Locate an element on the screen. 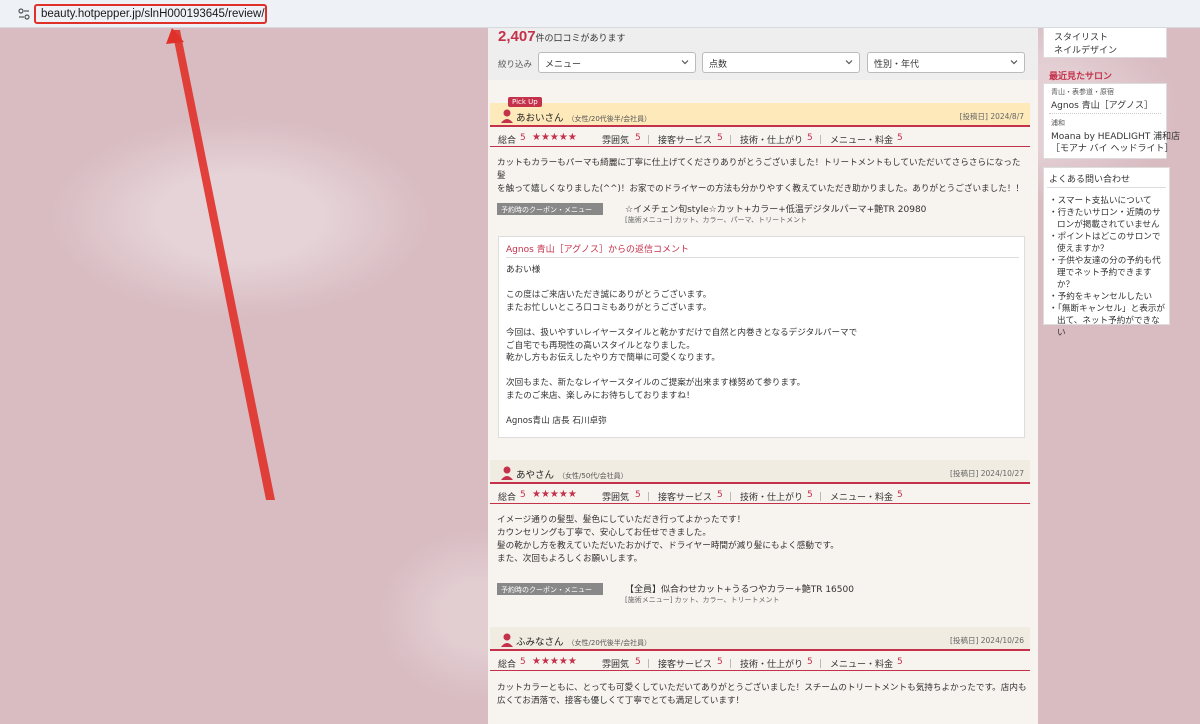 The width and height of the screenshot is (1200, 724). filter-score-select: 点数 is located at coordinates (781, 62).